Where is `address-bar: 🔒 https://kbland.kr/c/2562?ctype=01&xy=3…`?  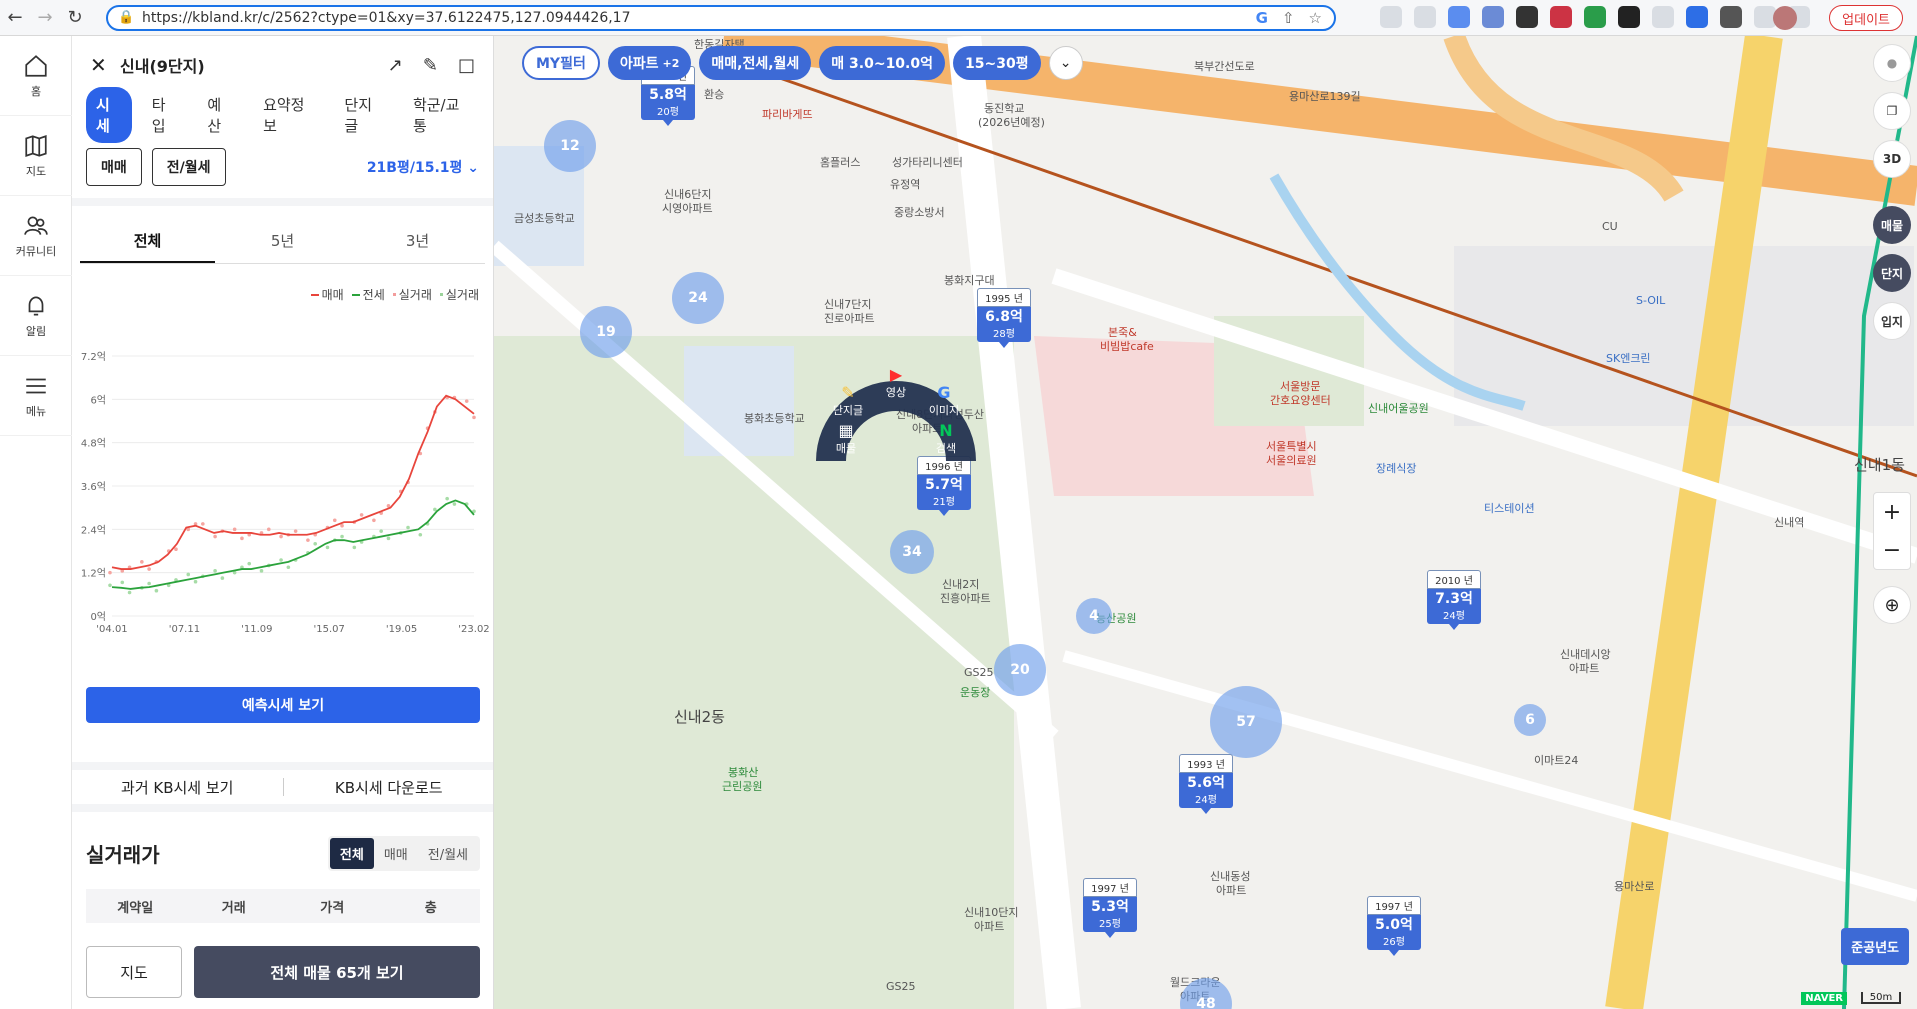
address-bar: 🔒 https://kbland.kr/c/2562?ctype=01&xy=3… is located at coordinates (721, 18).